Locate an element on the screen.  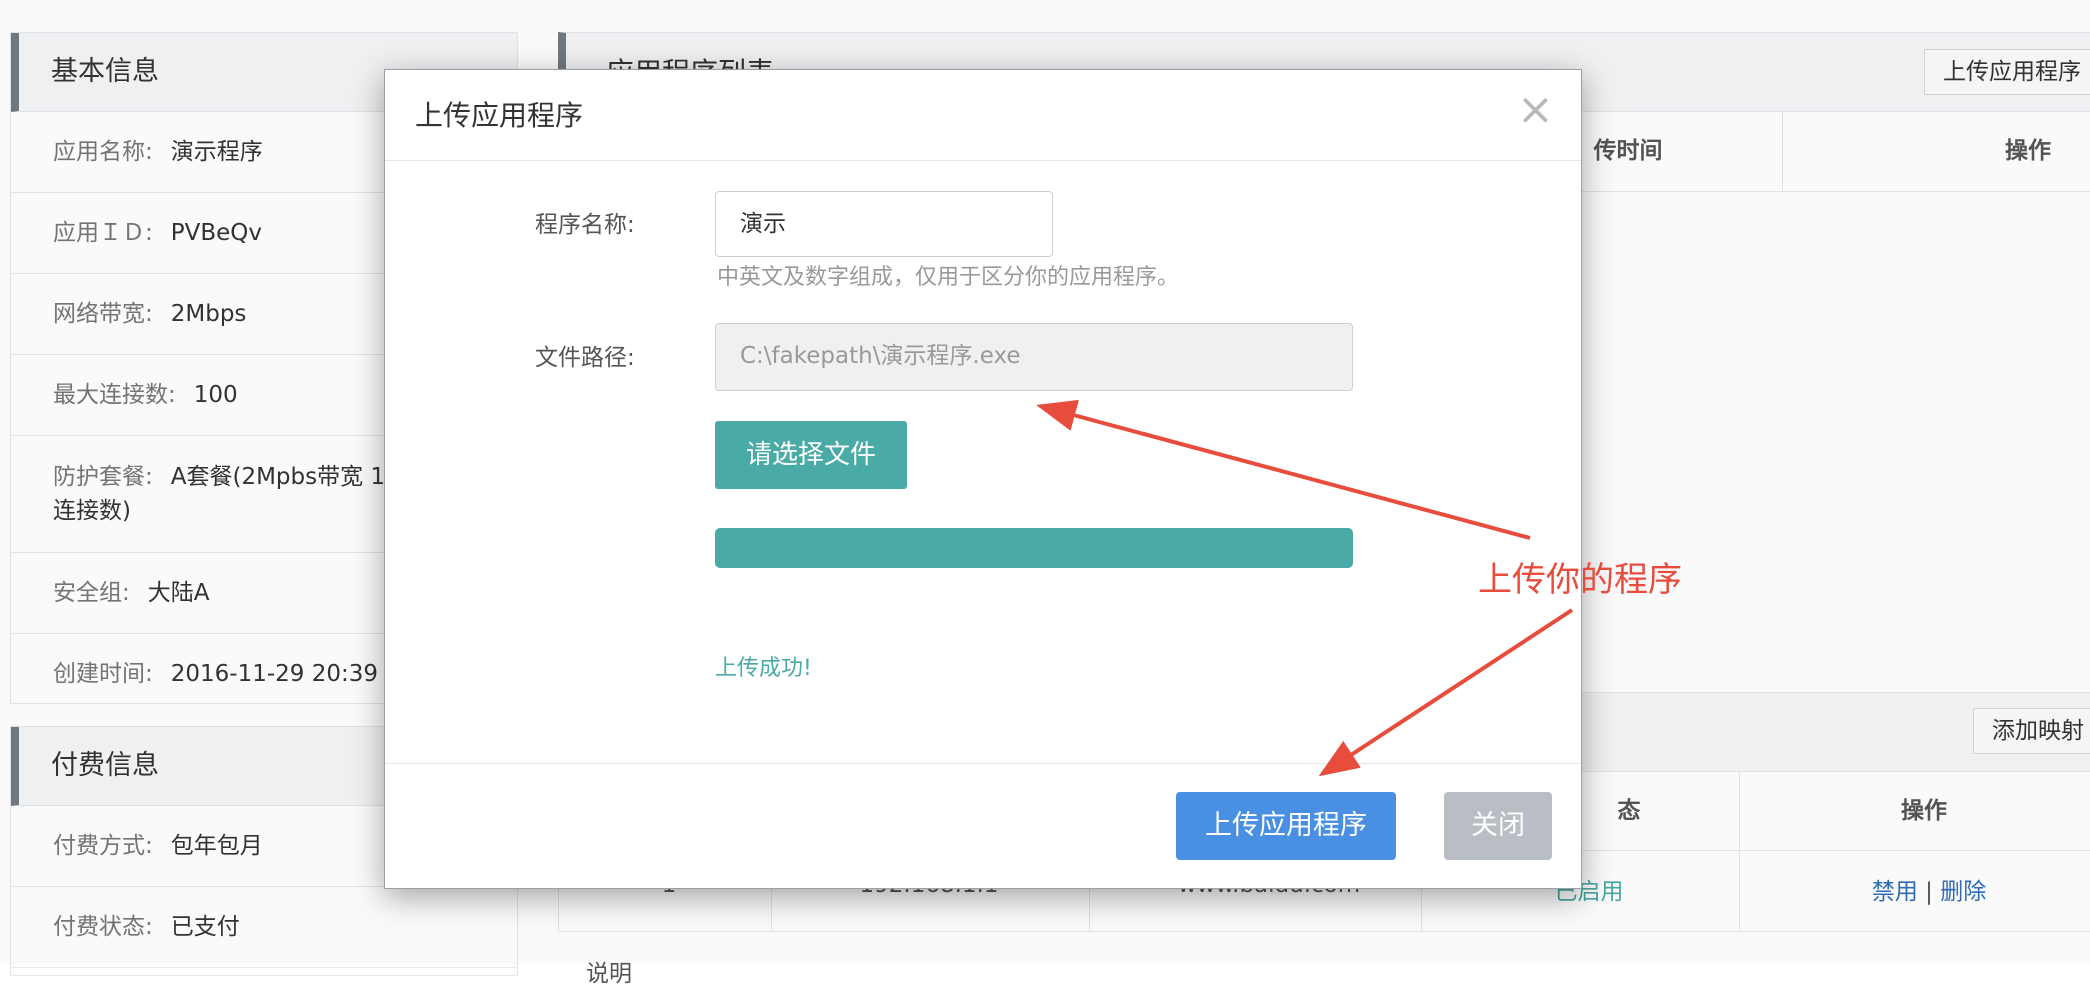
arrow-to-upload-button is located at coordinates (1446, 692).